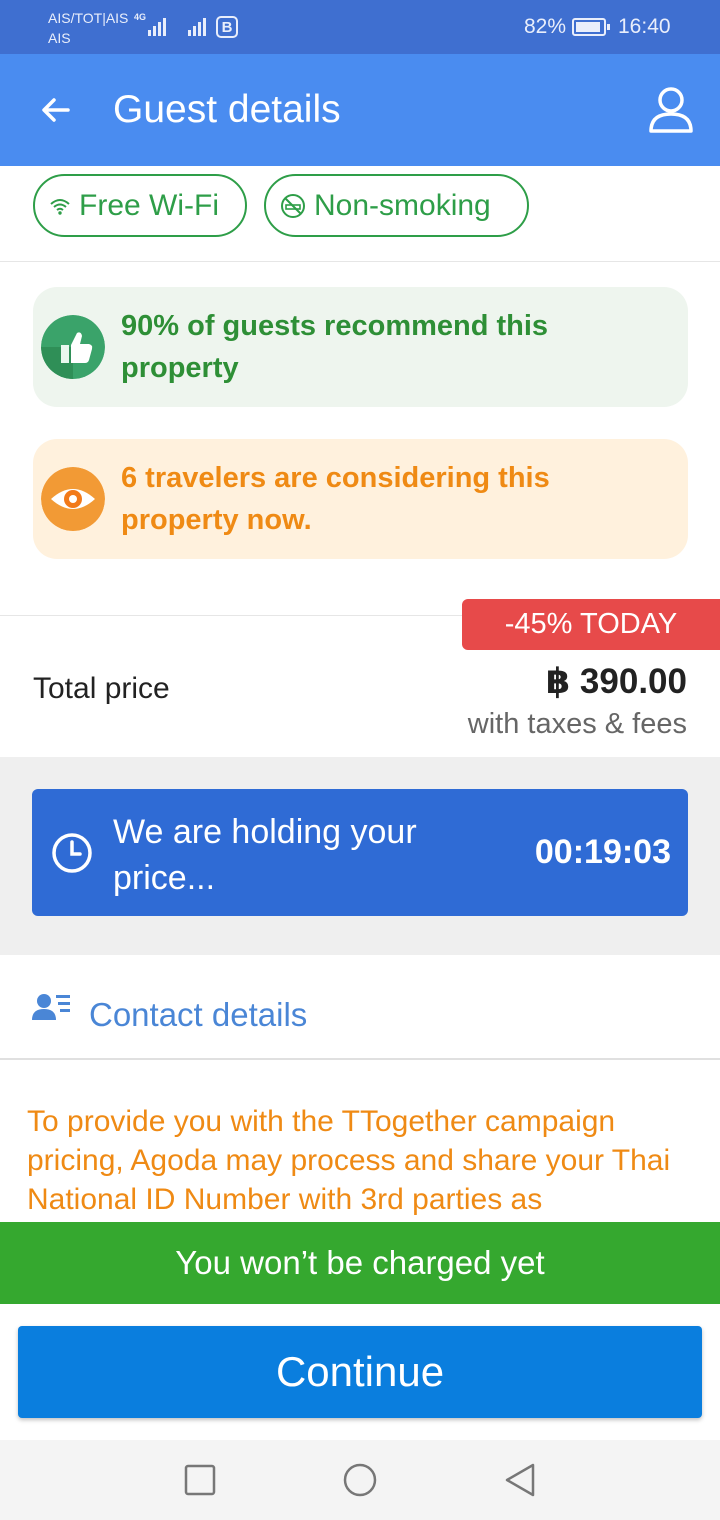  Describe the element at coordinates (227, 27) in the screenshot. I see `app-badge-icon: B` at that location.